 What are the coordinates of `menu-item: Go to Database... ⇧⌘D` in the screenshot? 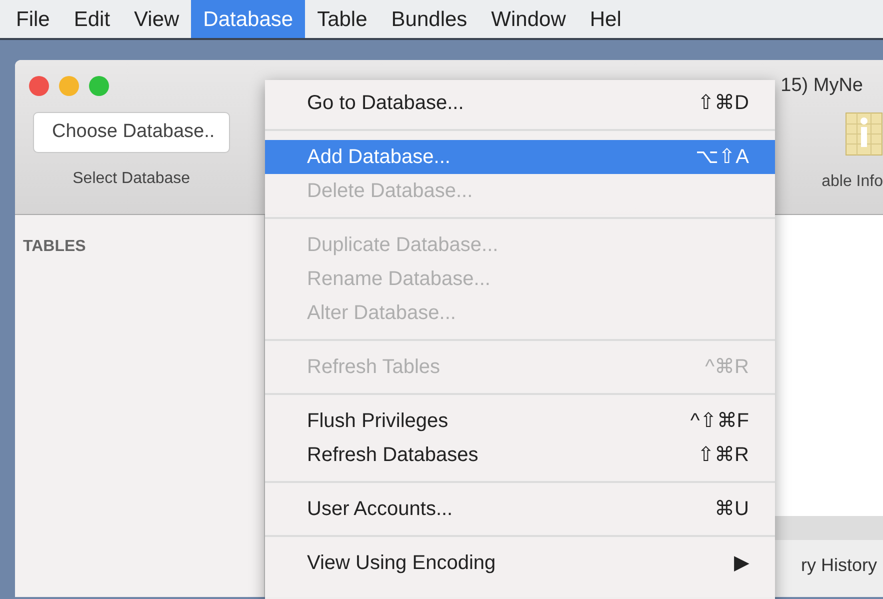 It's located at (520, 103).